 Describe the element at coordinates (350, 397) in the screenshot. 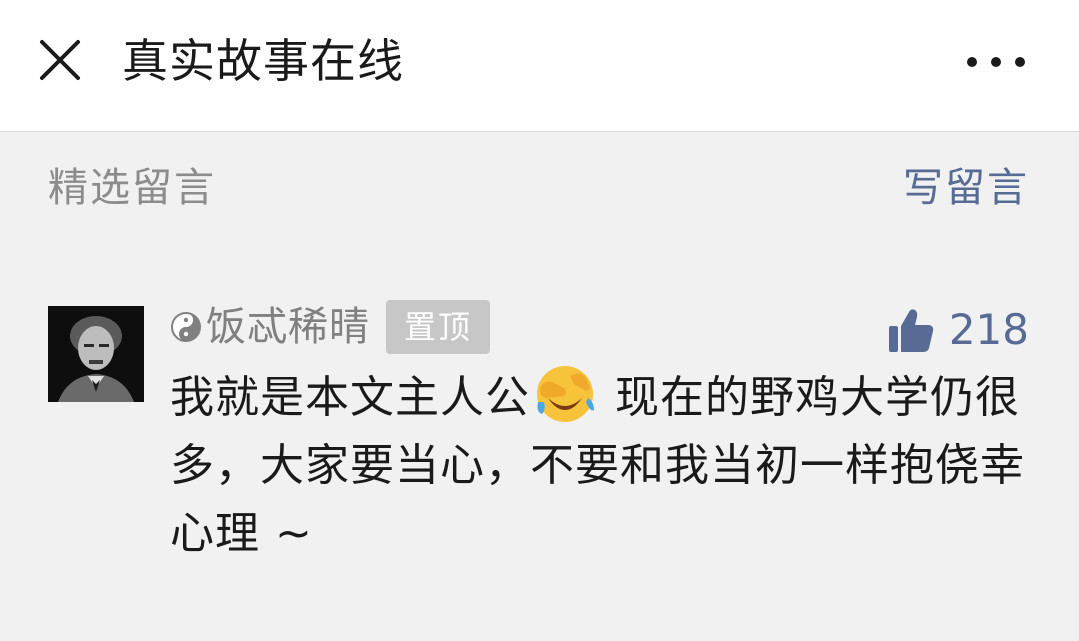

I see `comment-text-part-1: 我就是本文主人公` at that location.